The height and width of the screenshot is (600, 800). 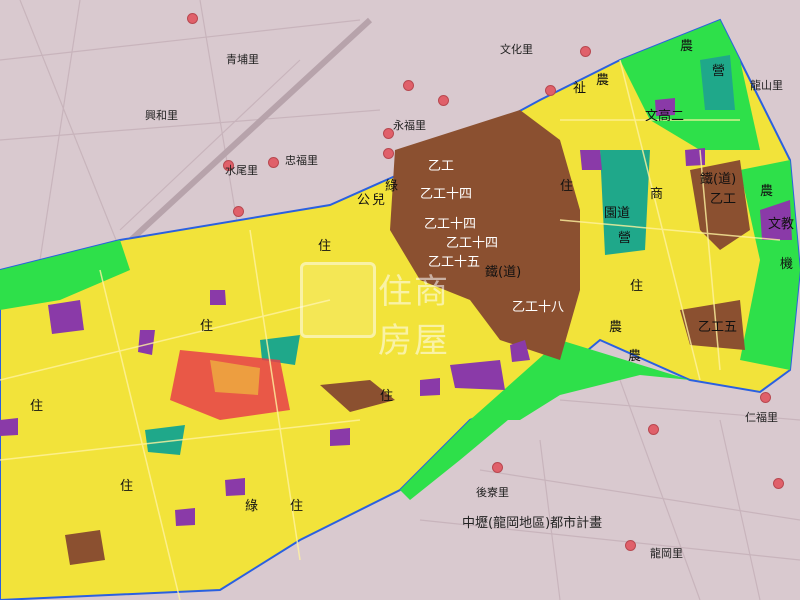 What do you see at coordinates (657, 194) in the screenshot?
I see `zone-label: 商` at bounding box center [657, 194].